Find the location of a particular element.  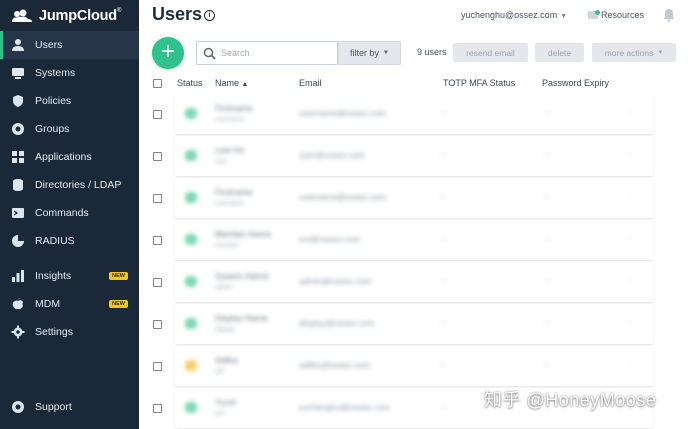

status-indicator is located at coordinates (191, 197).